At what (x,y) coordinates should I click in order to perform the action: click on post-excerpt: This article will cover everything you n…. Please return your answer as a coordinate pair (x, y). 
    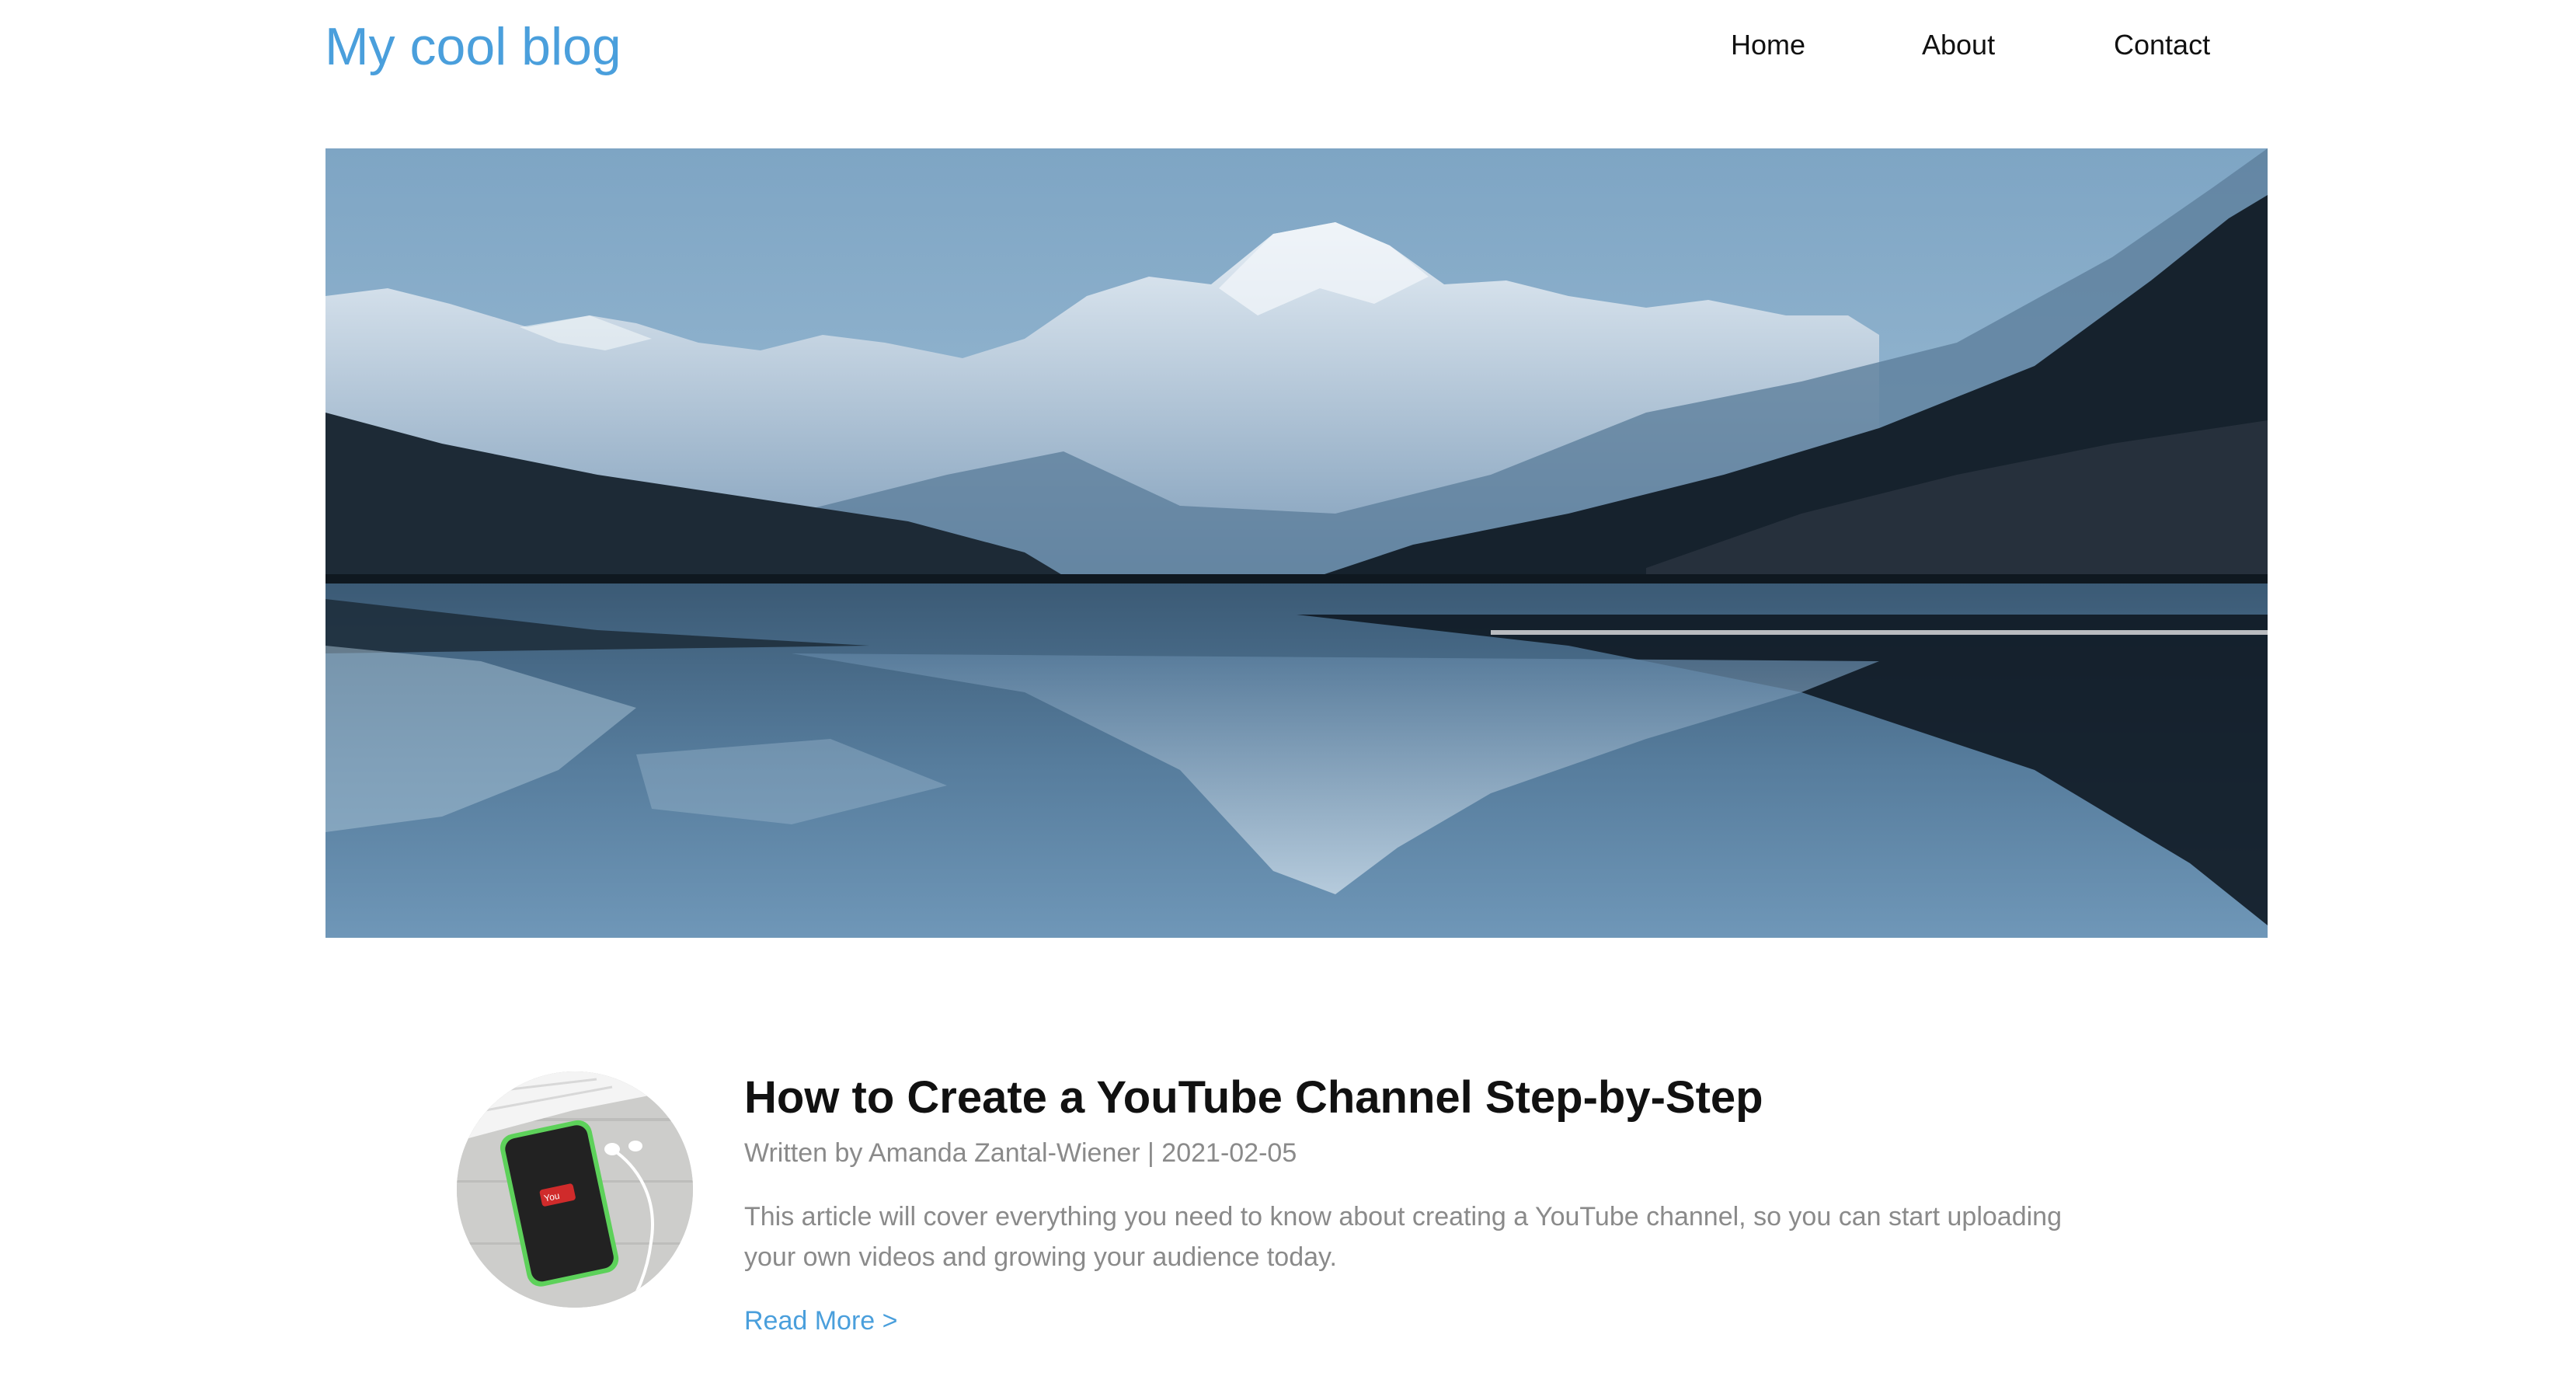
    Looking at the image, I should click on (1403, 1237).